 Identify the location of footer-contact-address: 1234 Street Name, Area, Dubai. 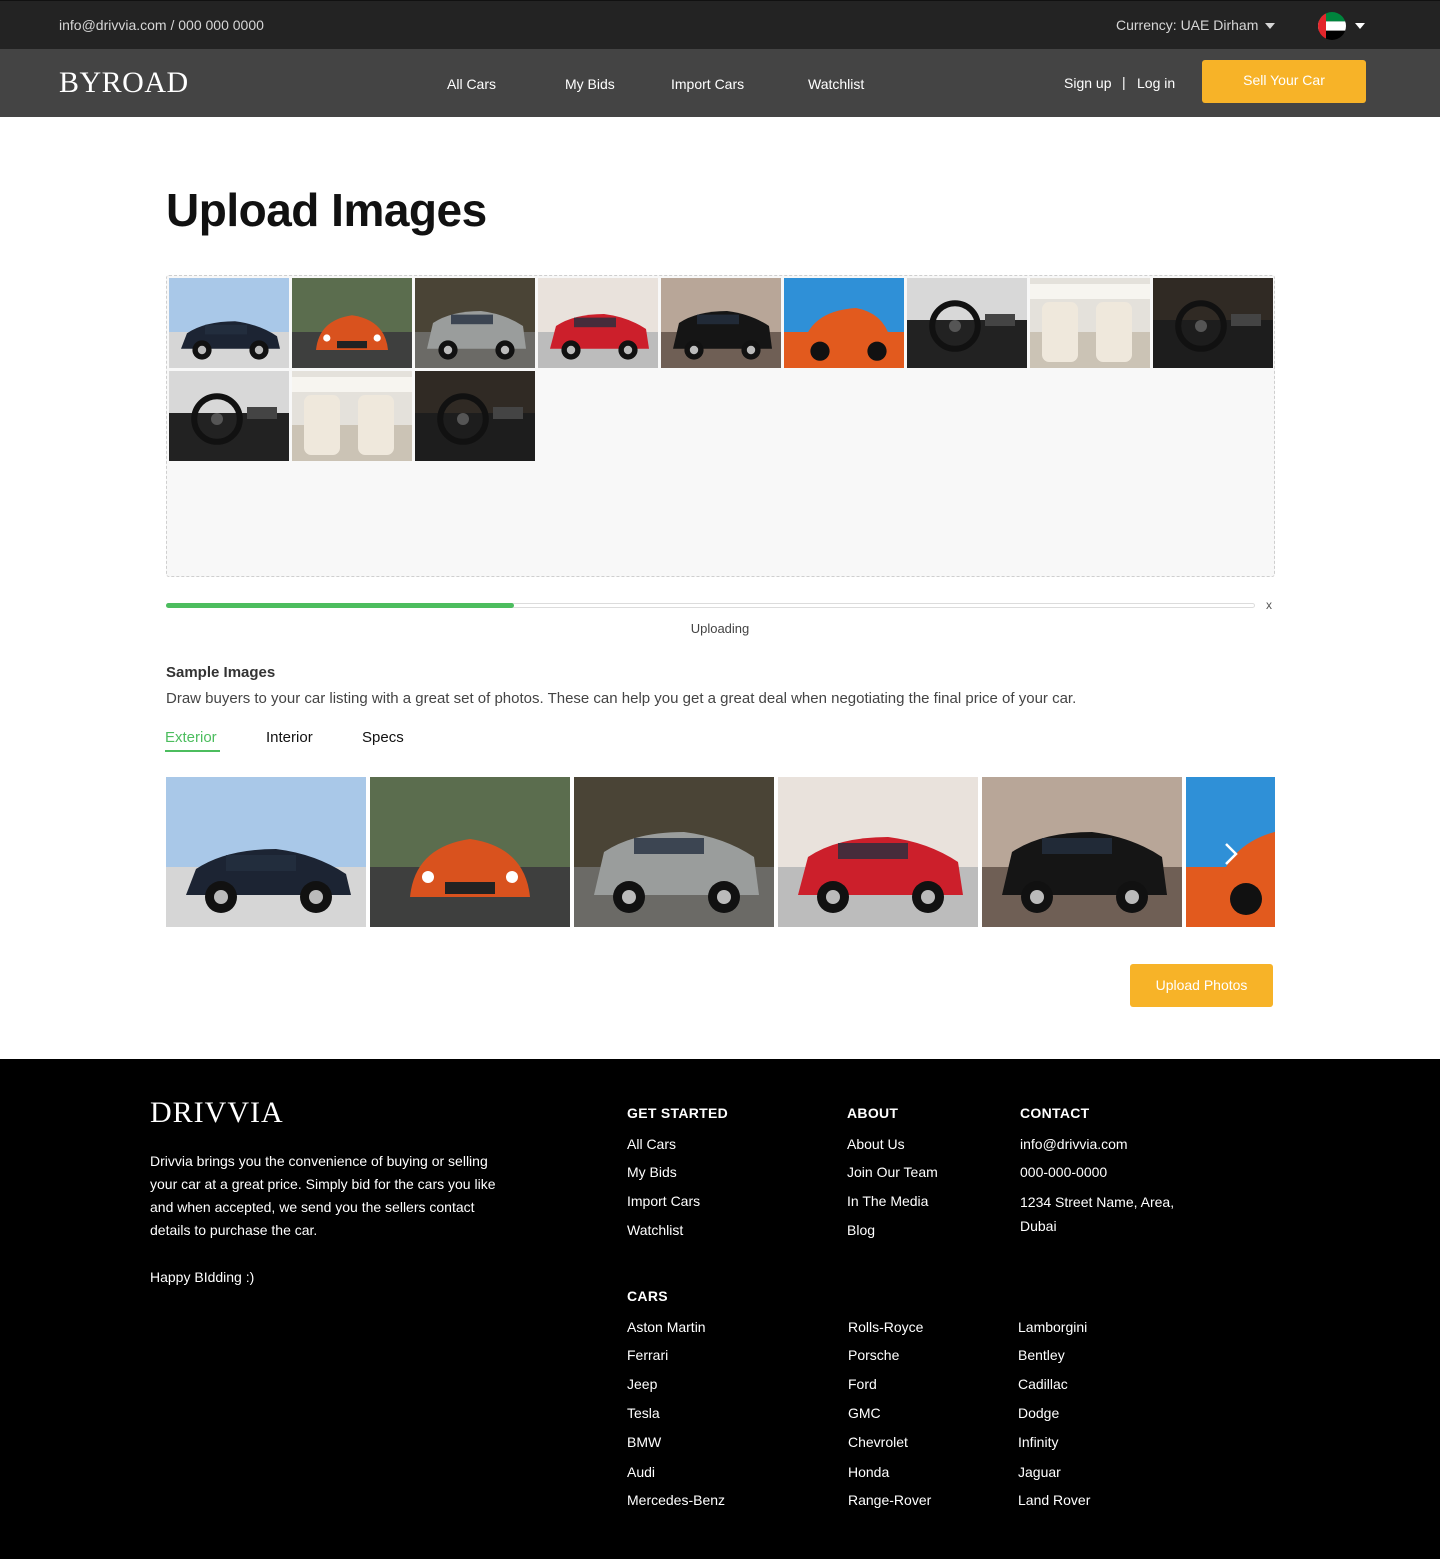
(1097, 1214).